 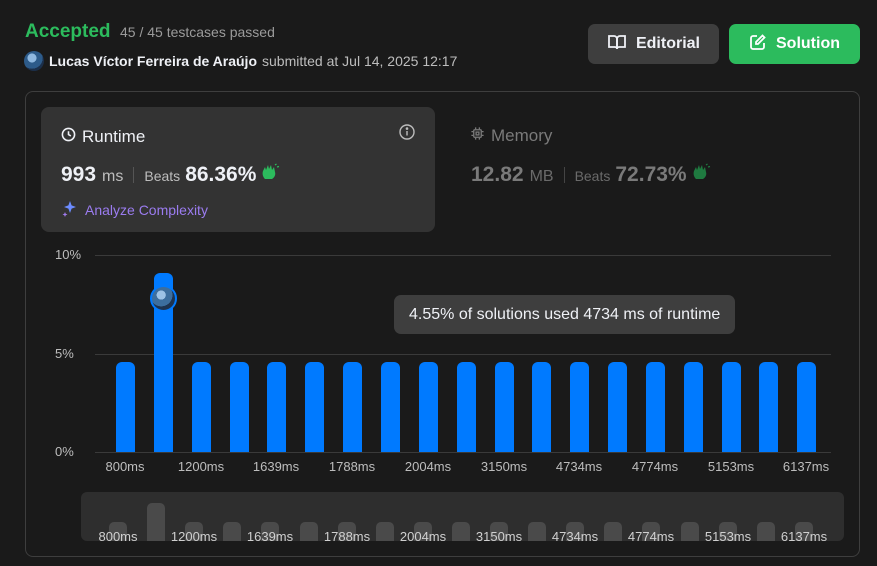 I want to click on editorial-label: Editorial, so click(x=667, y=43).